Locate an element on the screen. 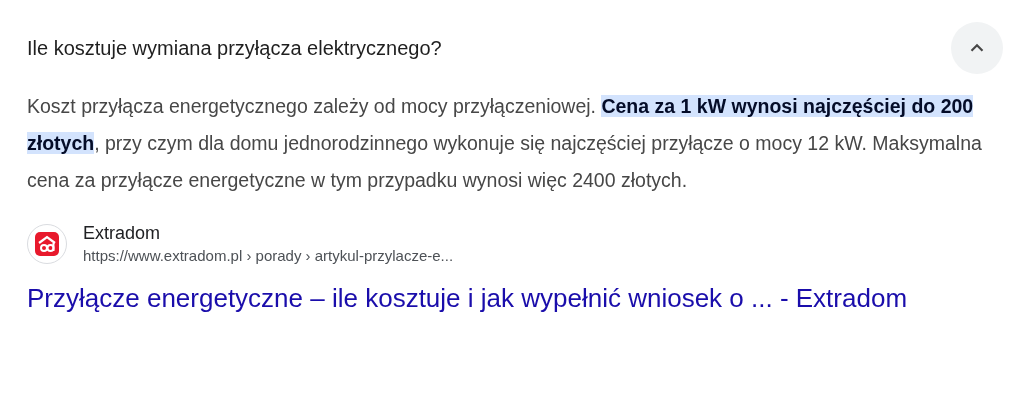 This screenshot has width=1017, height=401. site-name: Extradom is located at coordinates (122, 233).